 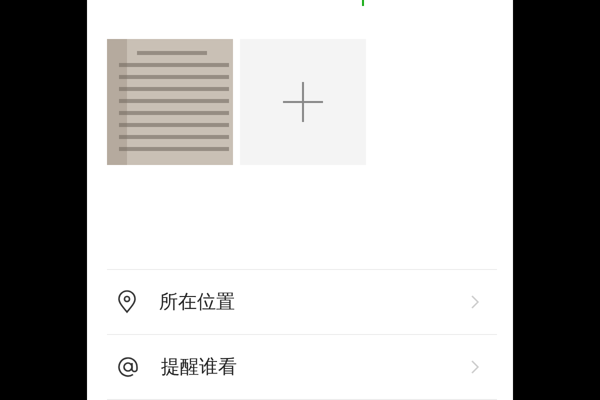 I want to click on plus-icon, so click(x=303, y=102).